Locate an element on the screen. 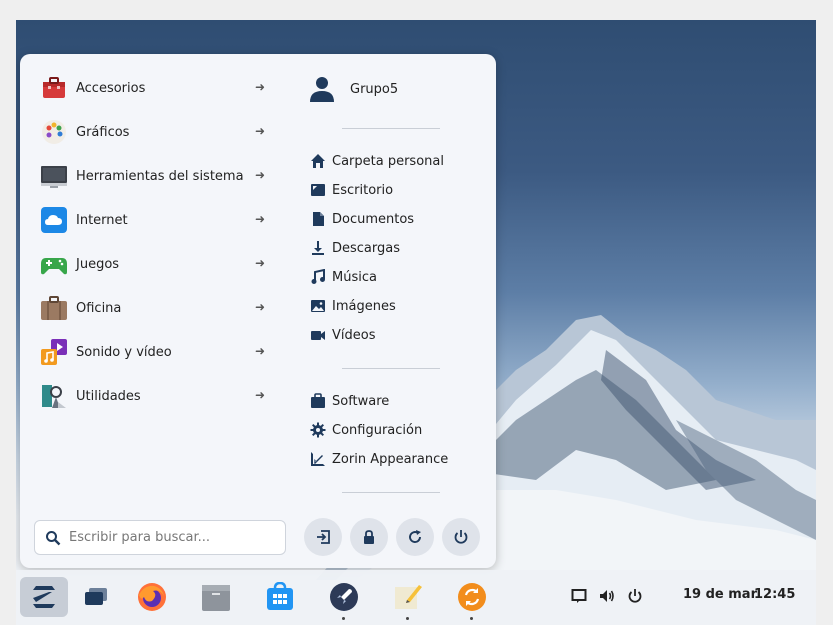 The width and height of the screenshot is (833, 625). media-icon is located at coordinates (54, 352).